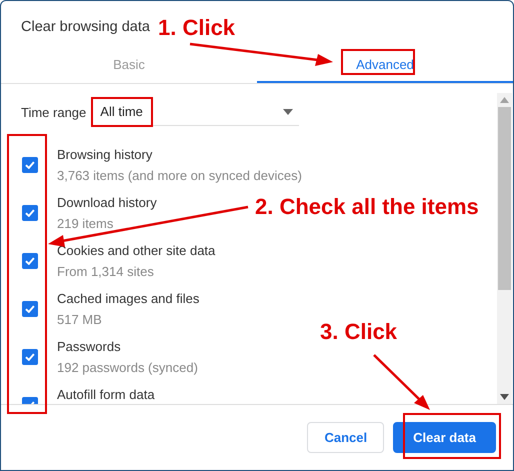  What do you see at coordinates (127, 368) in the screenshot?
I see `item-detail: 192 passwords (synced)` at bounding box center [127, 368].